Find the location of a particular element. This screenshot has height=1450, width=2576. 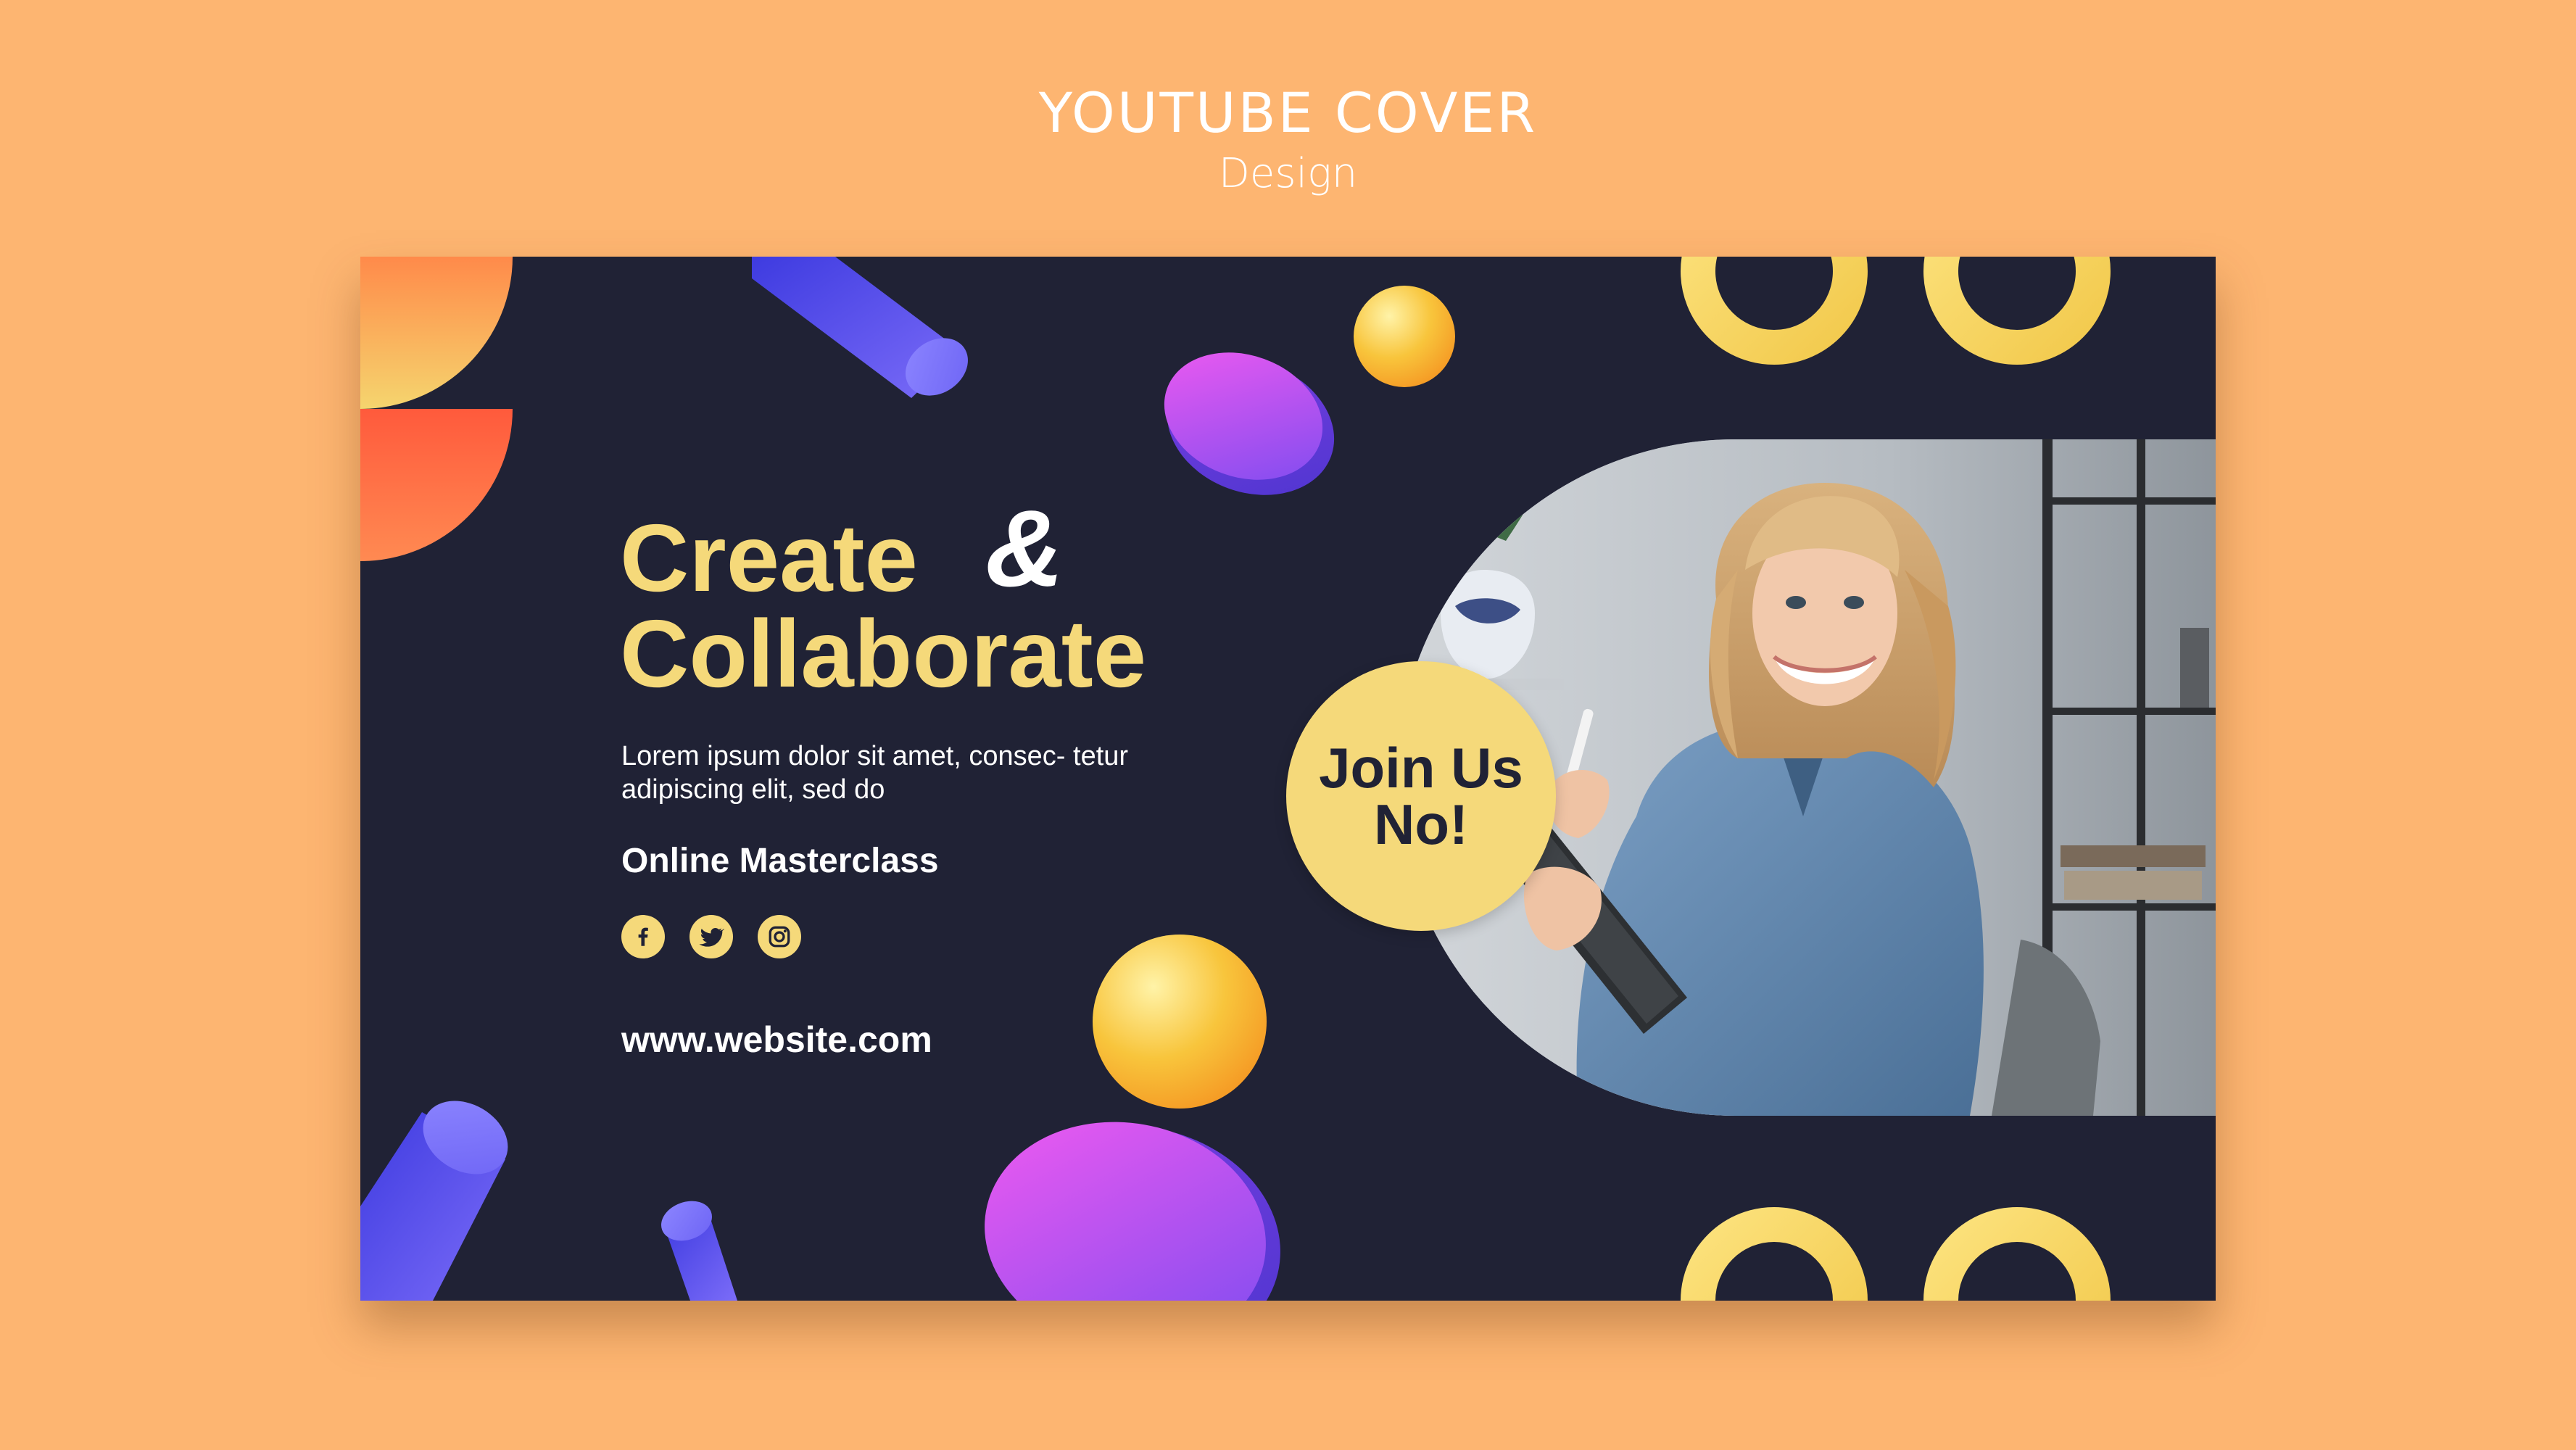

page-header: YOUTUBE COVER Design is located at coordinates (1288, 139).